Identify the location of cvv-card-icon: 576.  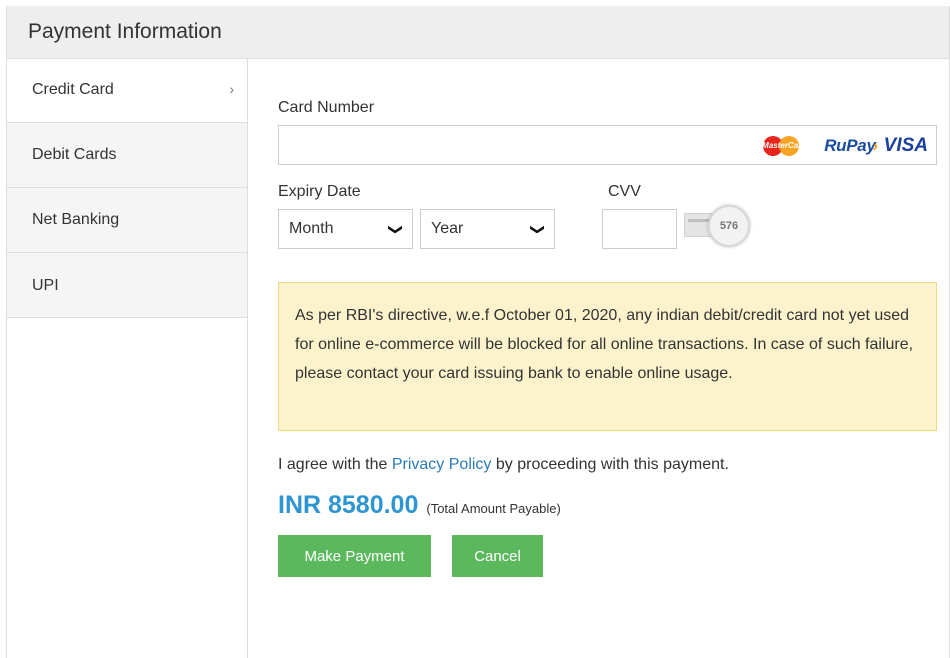
(722, 226).